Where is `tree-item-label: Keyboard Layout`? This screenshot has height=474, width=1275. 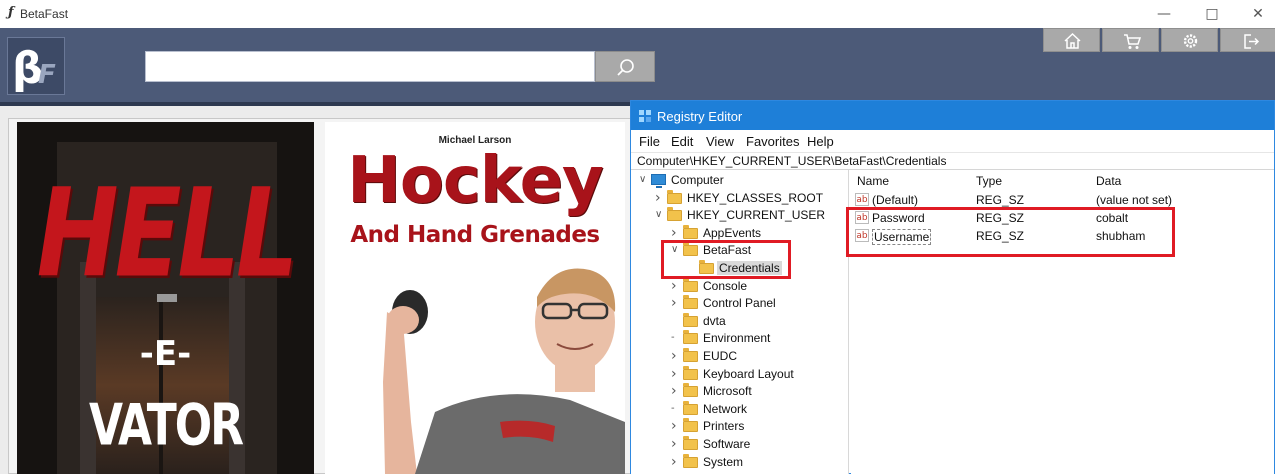 tree-item-label: Keyboard Layout is located at coordinates (748, 373).